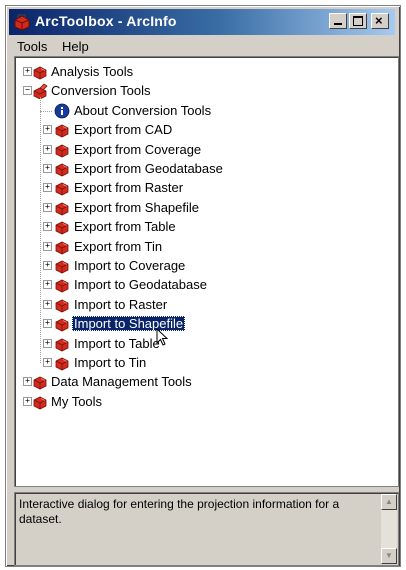  What do you see at coordinates (205, 188) in the screenshot?
I see `tree-node: + Export from Raster` at bounding box center [205, 188].